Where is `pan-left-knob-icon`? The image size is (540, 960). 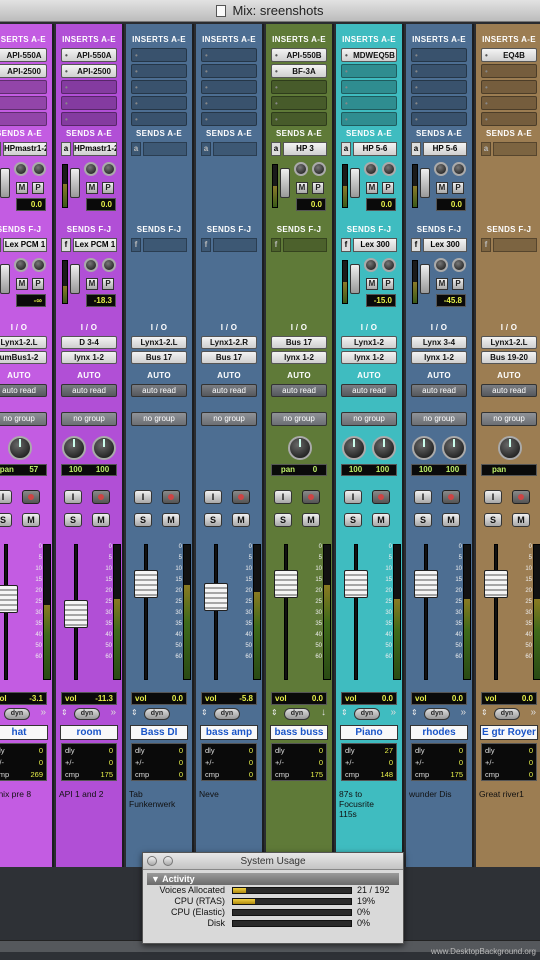 pan-left-knob-icon is located at coordinates (74, 448).